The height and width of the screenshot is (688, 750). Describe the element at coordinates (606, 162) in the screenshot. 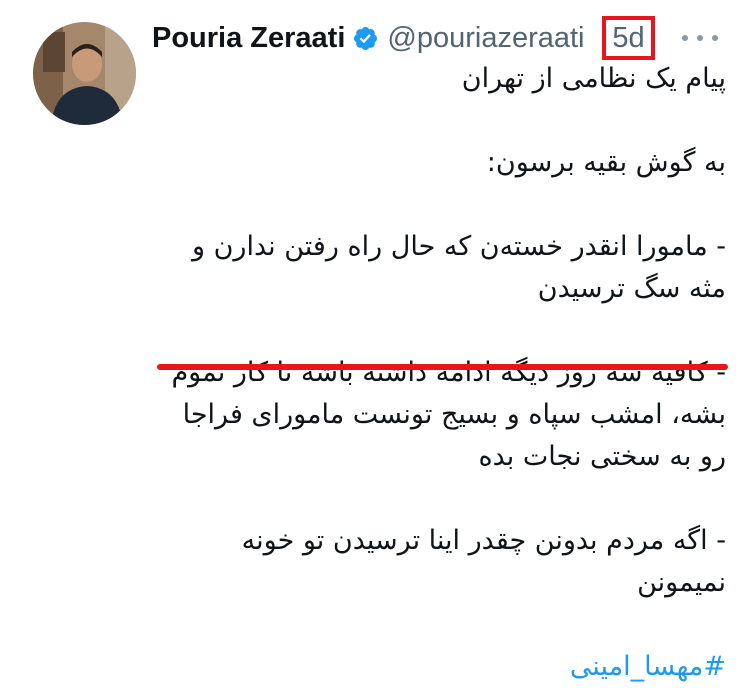

I see `tweet-text-line: به گوش بقیه برسون:` at that location.